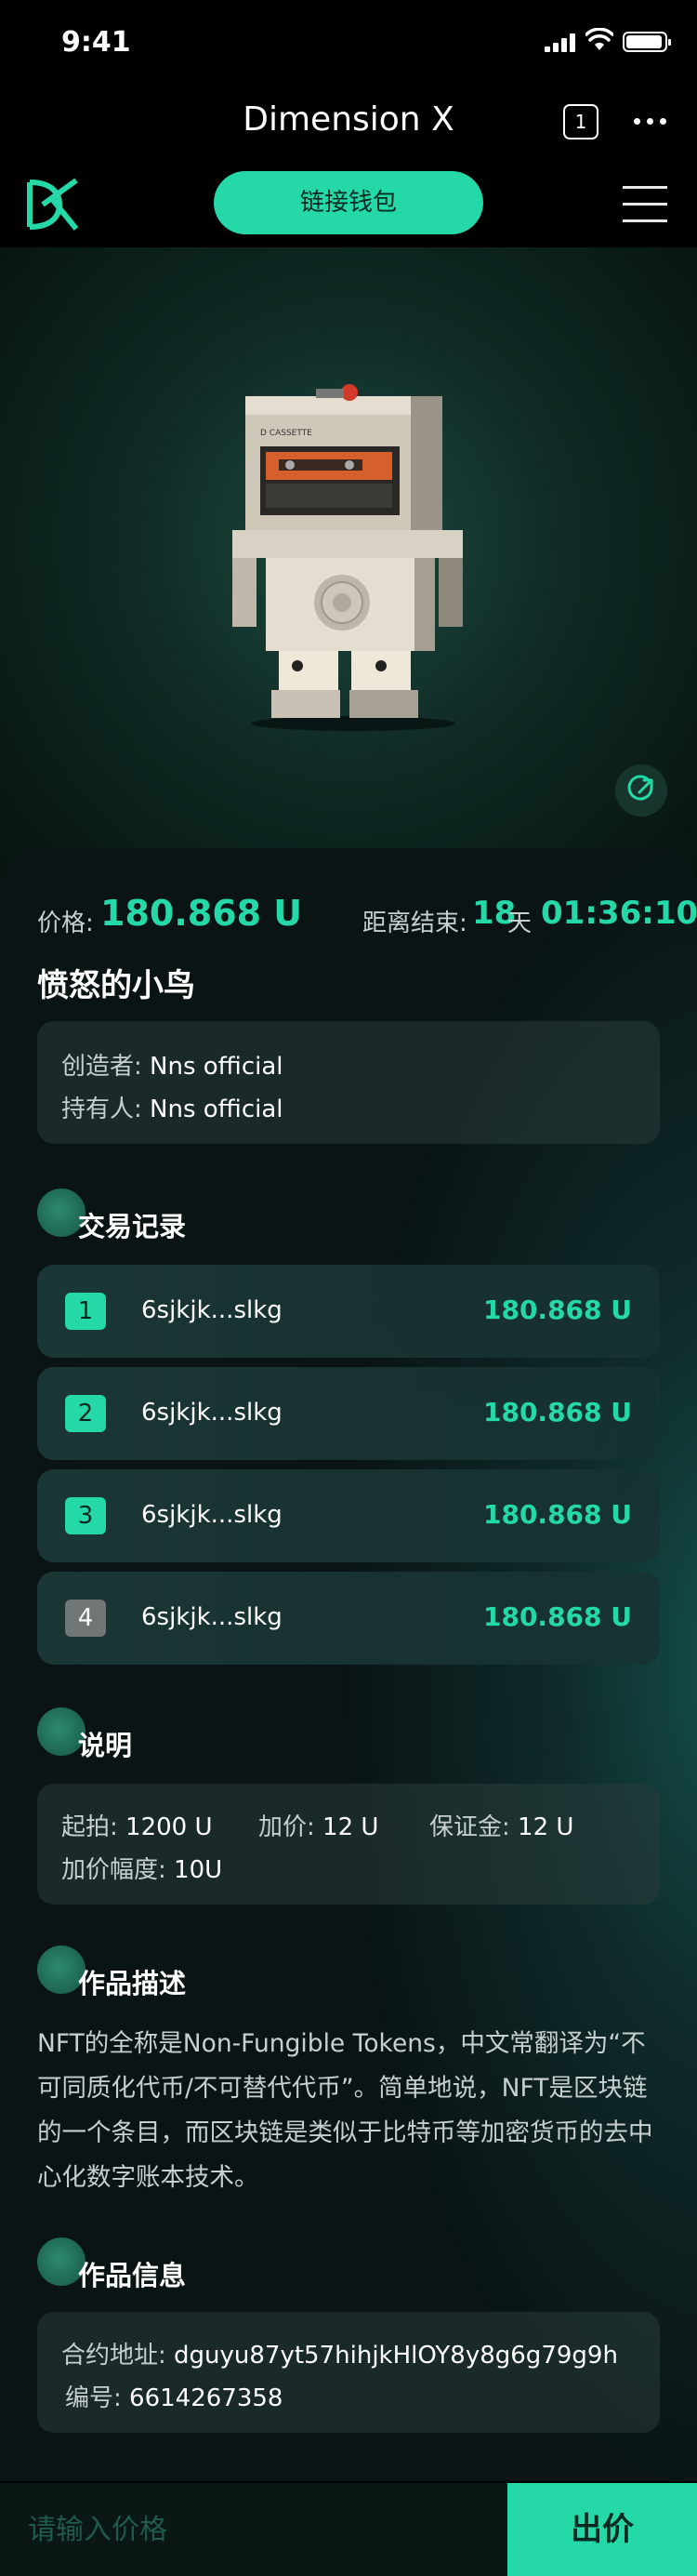 The height and width of the screenshot is (2576, 697). What do you see at coordinates (223, 1972) in the screenshot?
I see `description-header: 作品描述` at bounding box center [223, 1972].